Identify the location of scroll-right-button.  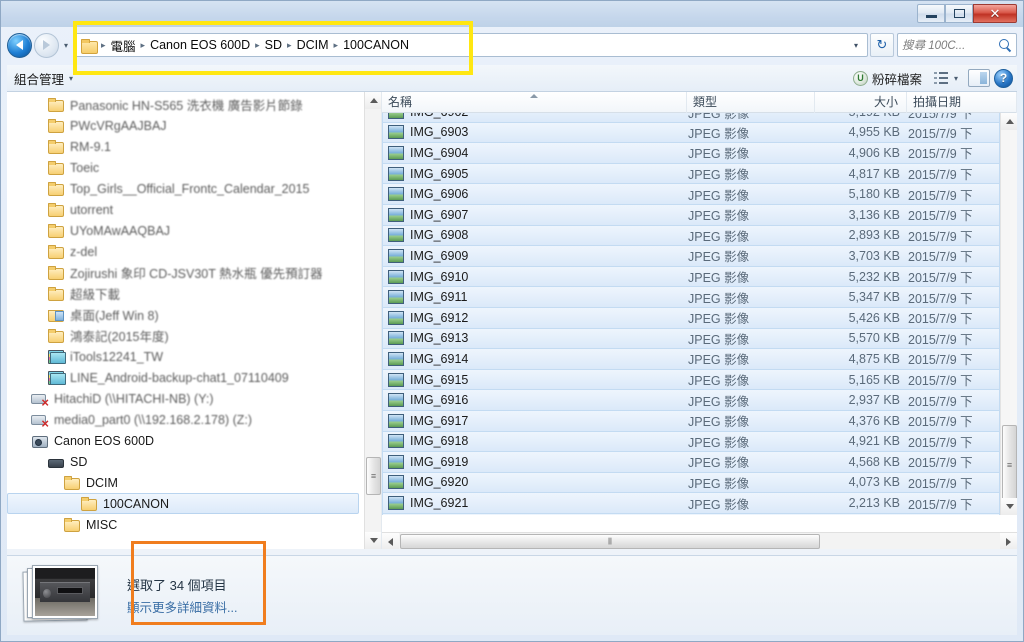
(1008, 541).